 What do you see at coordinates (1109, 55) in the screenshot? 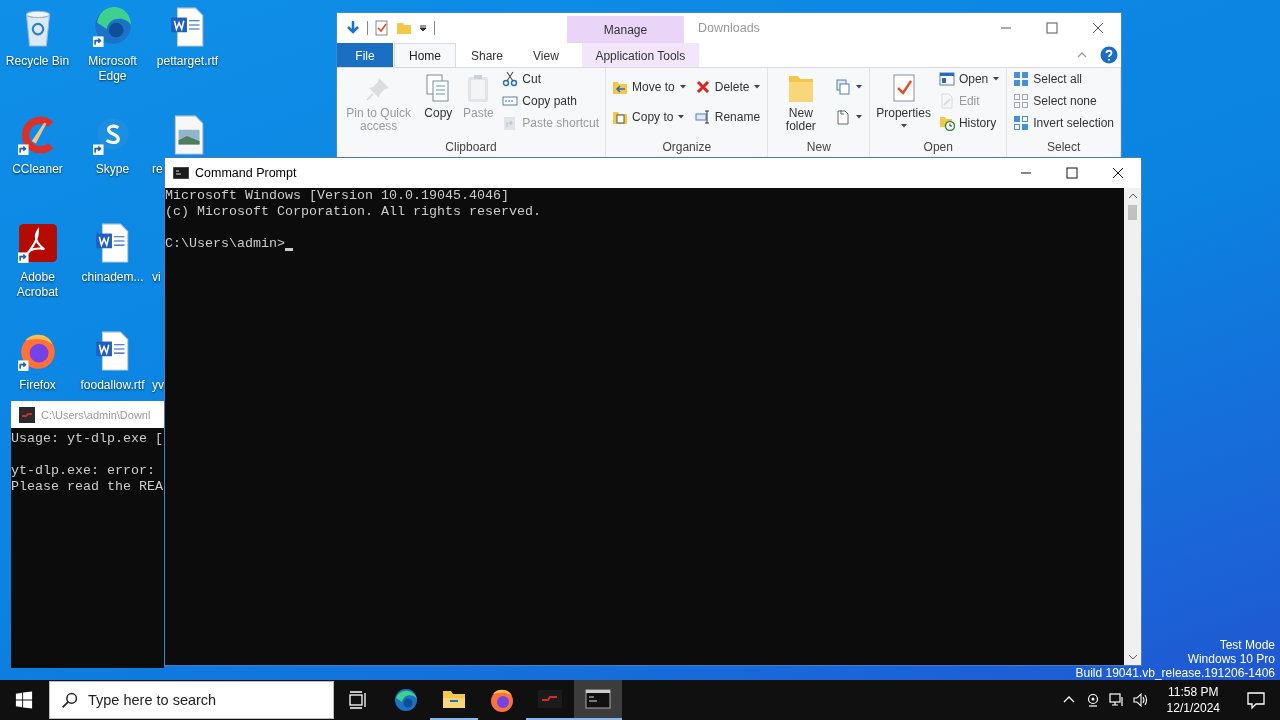
I see `help-icon` at bounding box center [1109, 55].